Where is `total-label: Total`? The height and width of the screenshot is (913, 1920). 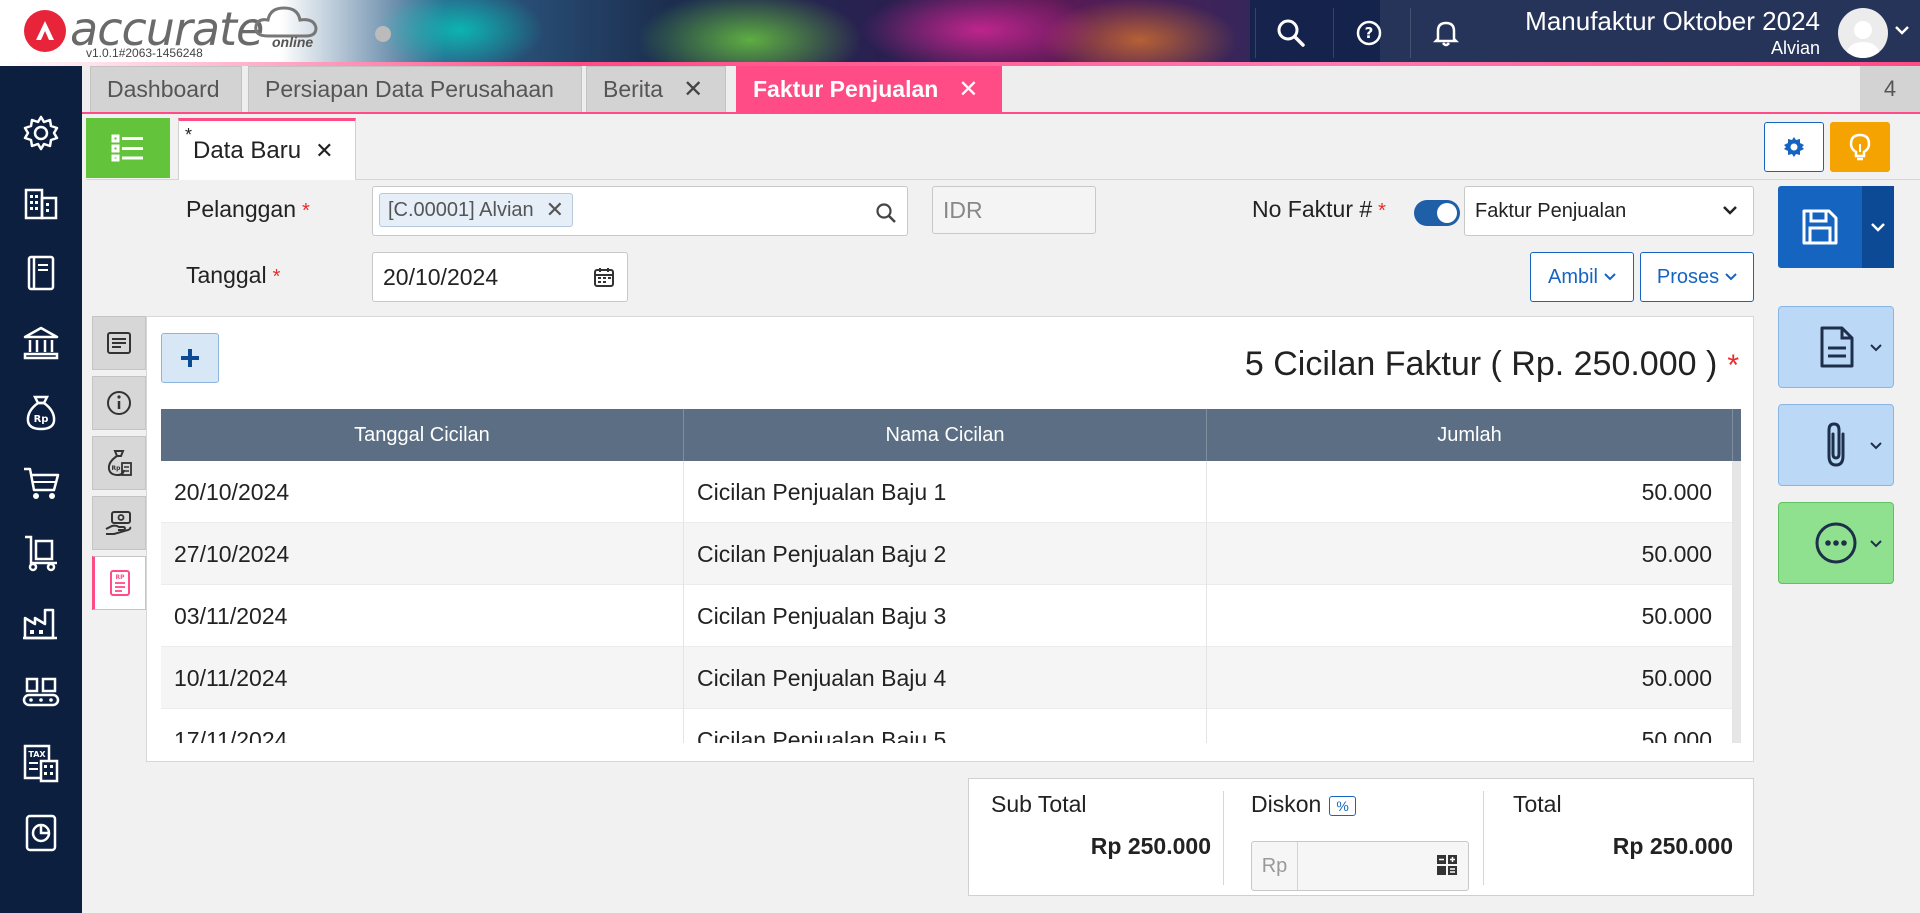
total-label: Total is located at coordinates (1537, 804).